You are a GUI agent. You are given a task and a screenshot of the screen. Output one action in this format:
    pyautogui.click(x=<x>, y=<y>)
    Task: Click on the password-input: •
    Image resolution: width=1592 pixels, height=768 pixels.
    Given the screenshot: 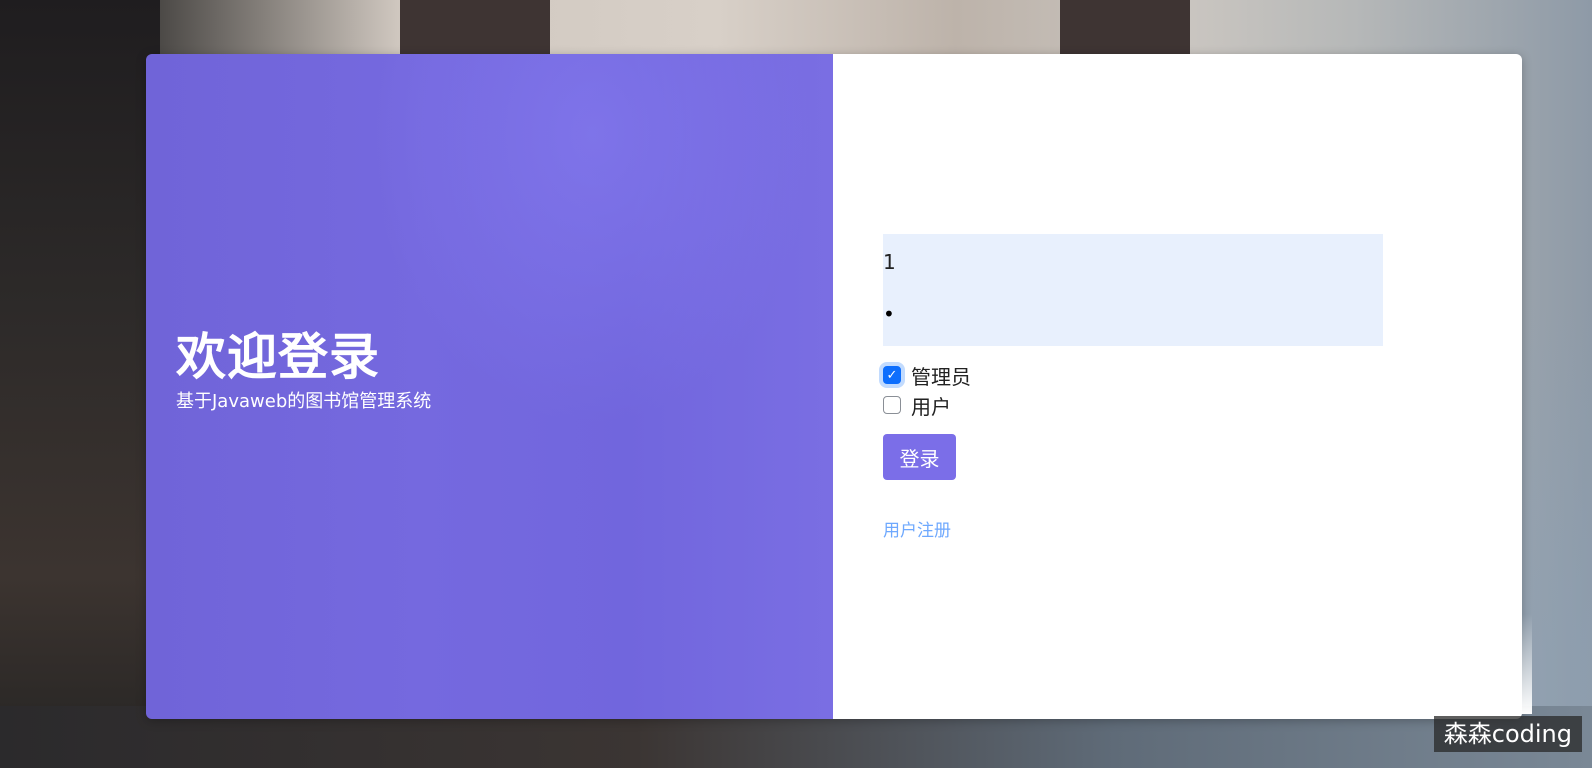 What is the action you would take?
    pyautogui.click(x=890, y=314)
    